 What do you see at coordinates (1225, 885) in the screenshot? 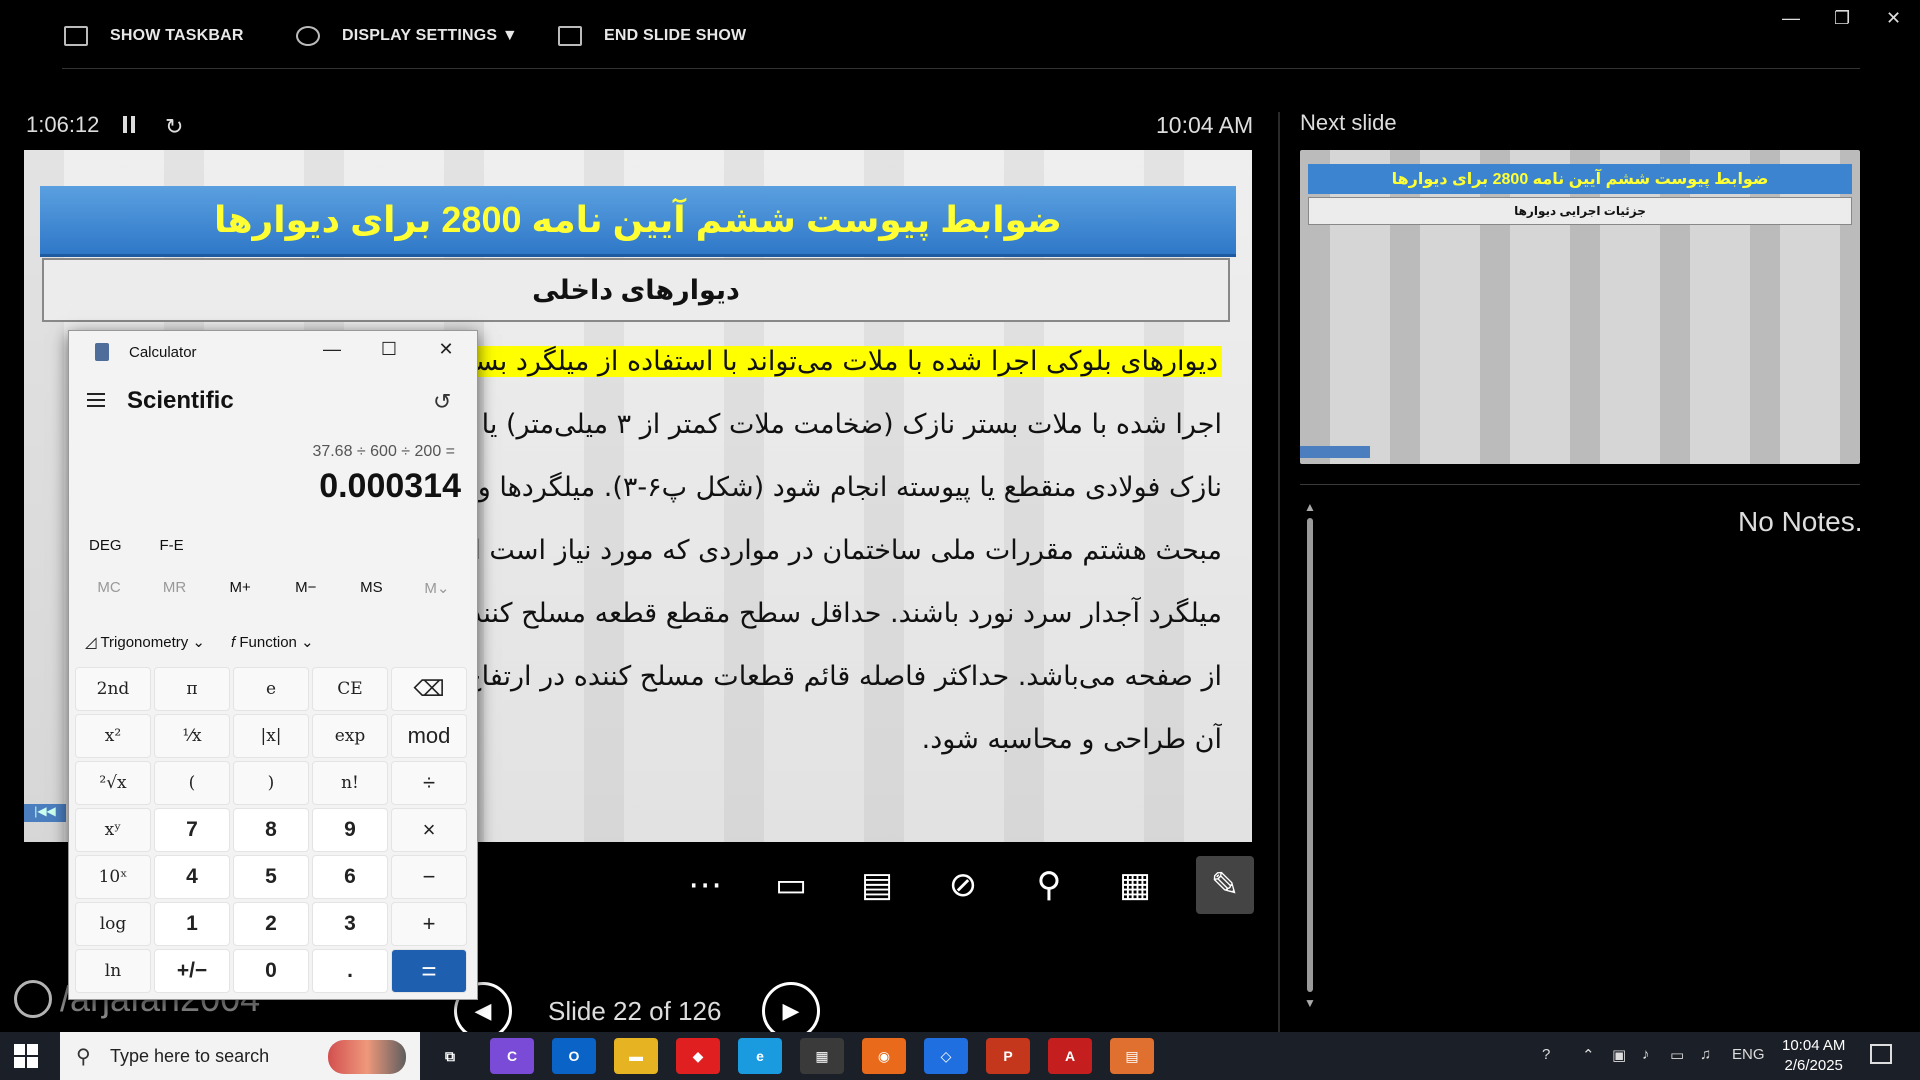
I see `pen-icon: ✎` at bounding box center [1225, 885].